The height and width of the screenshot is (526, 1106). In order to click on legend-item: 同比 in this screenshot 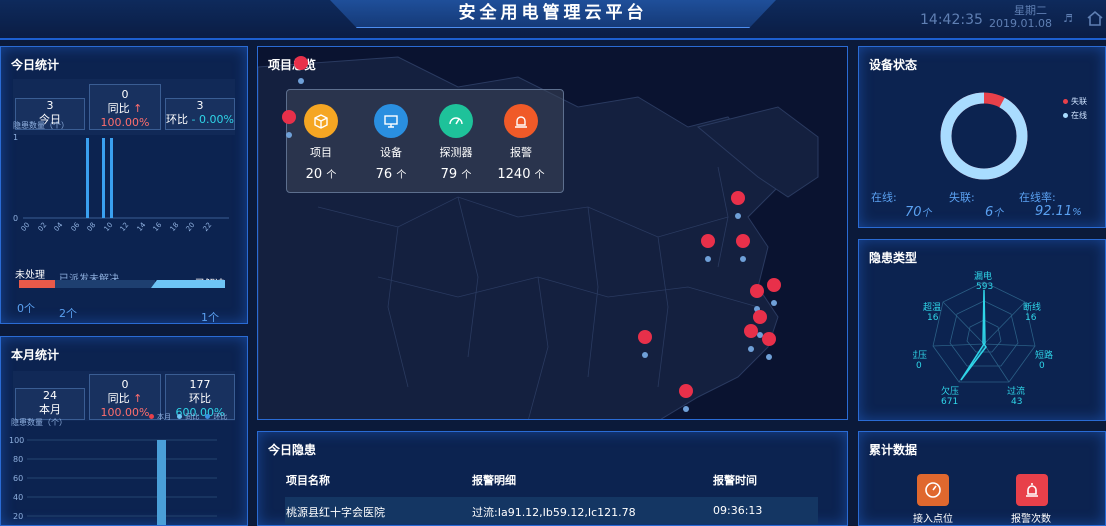, I will do `click(192, 417)`.